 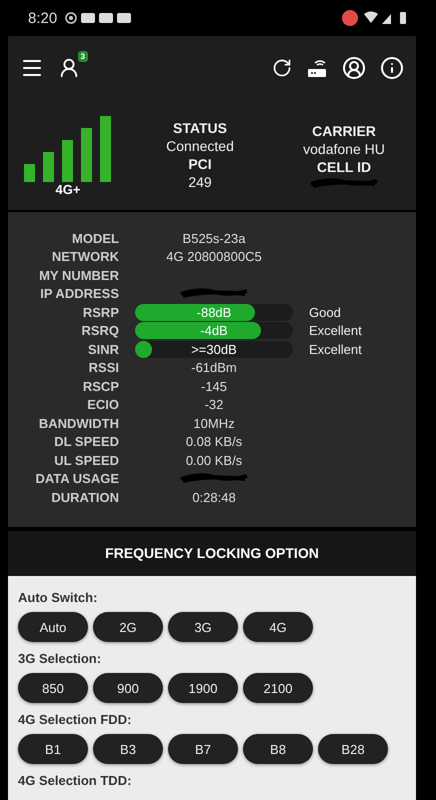 I want to click on section-title: FREQUENCY LOCKING OPTION, so click(x=212, y=553).